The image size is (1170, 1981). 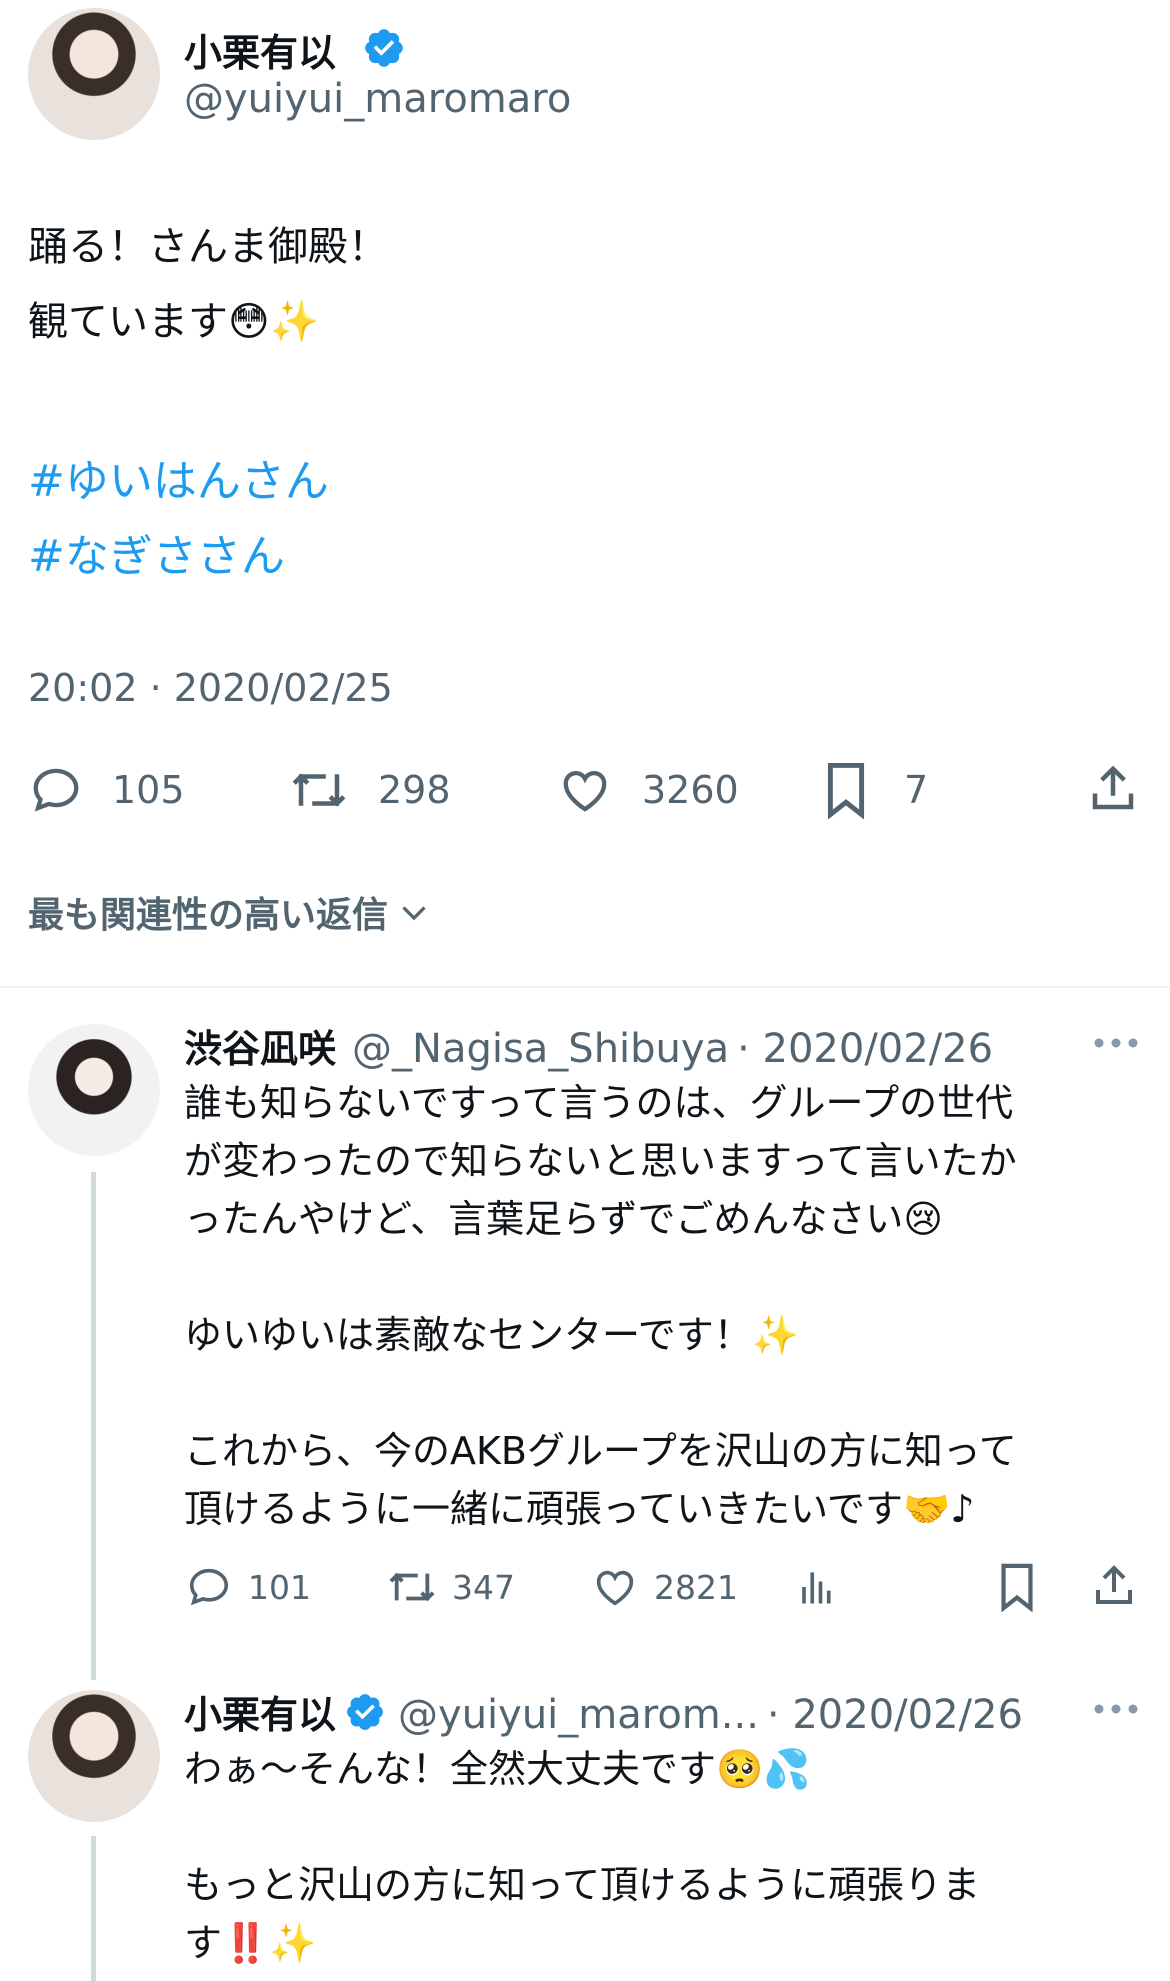 I want to click on hashtag-yuihansan: #ゆいはんさん, so click(x=178, y=477).